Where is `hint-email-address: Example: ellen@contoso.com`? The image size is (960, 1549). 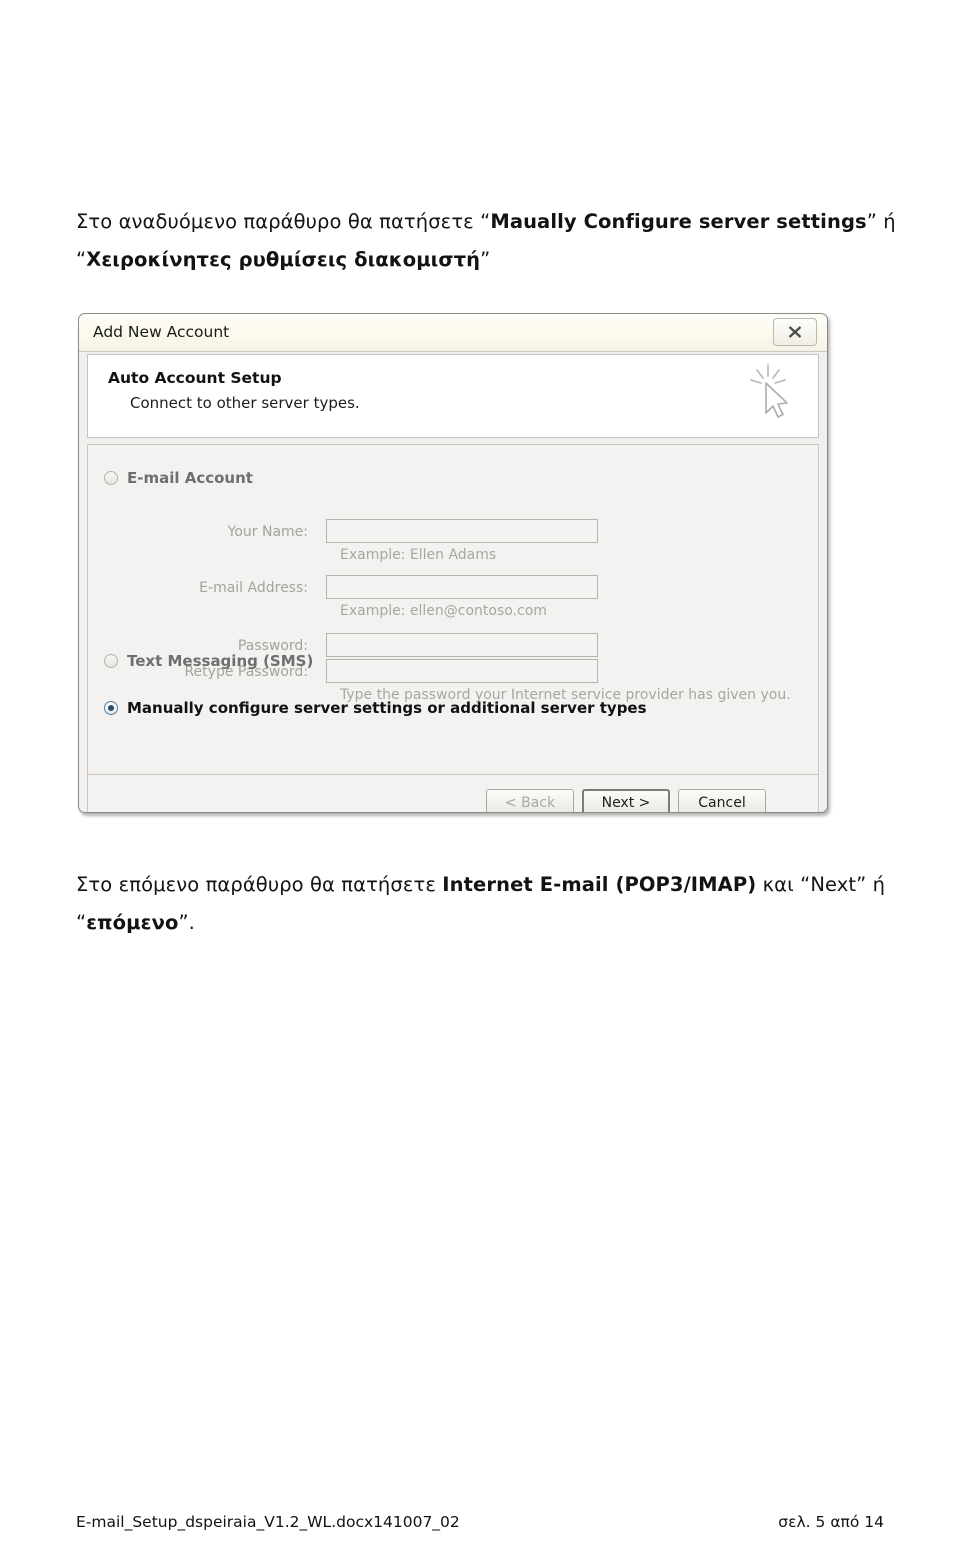 hint-email-address: Example: ellen@contoso.com is located at coordinates (443, 611).